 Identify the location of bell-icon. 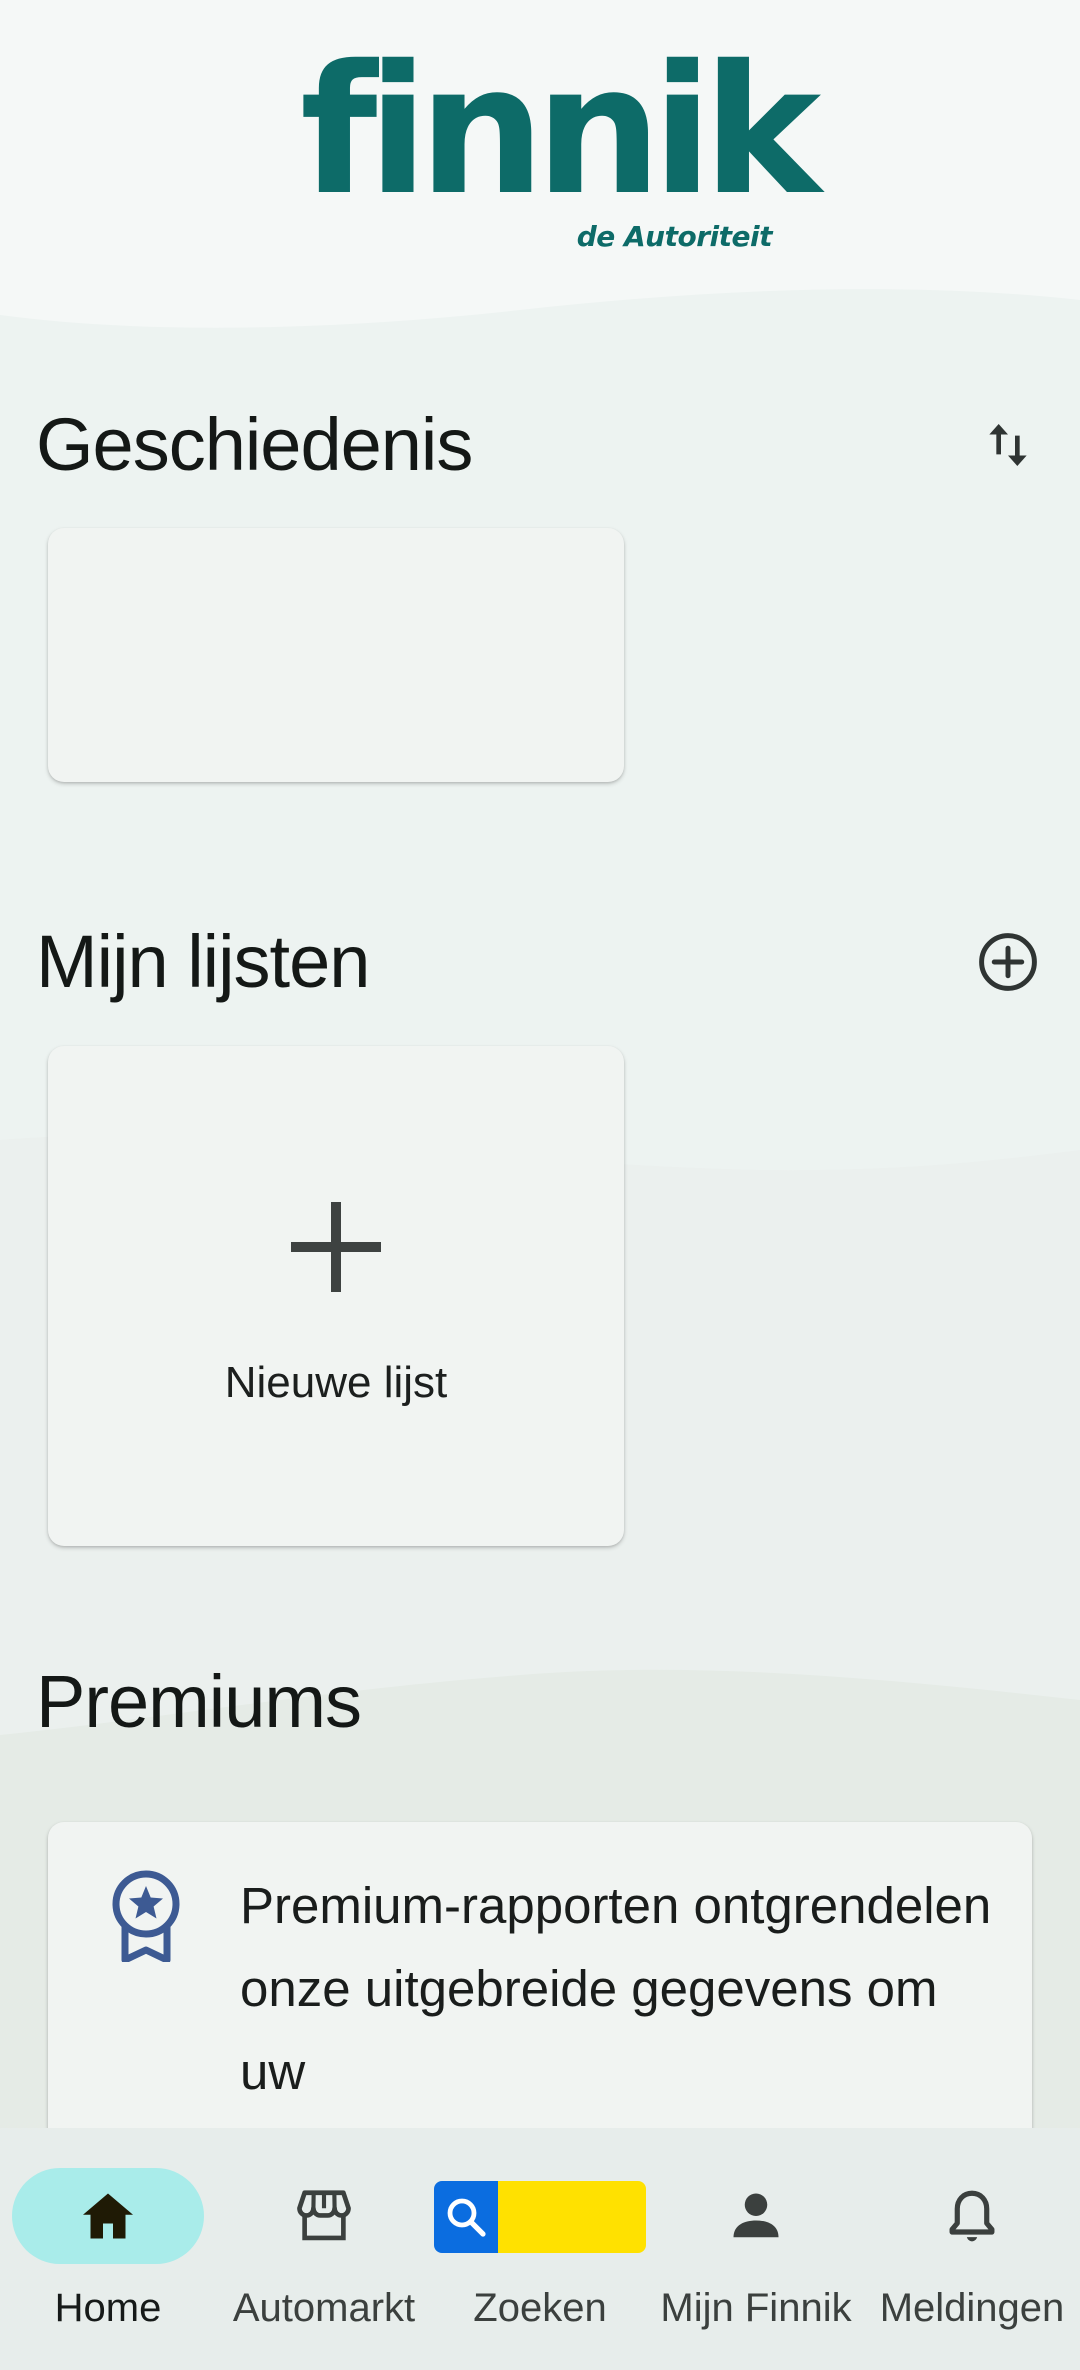
(972, 2216).